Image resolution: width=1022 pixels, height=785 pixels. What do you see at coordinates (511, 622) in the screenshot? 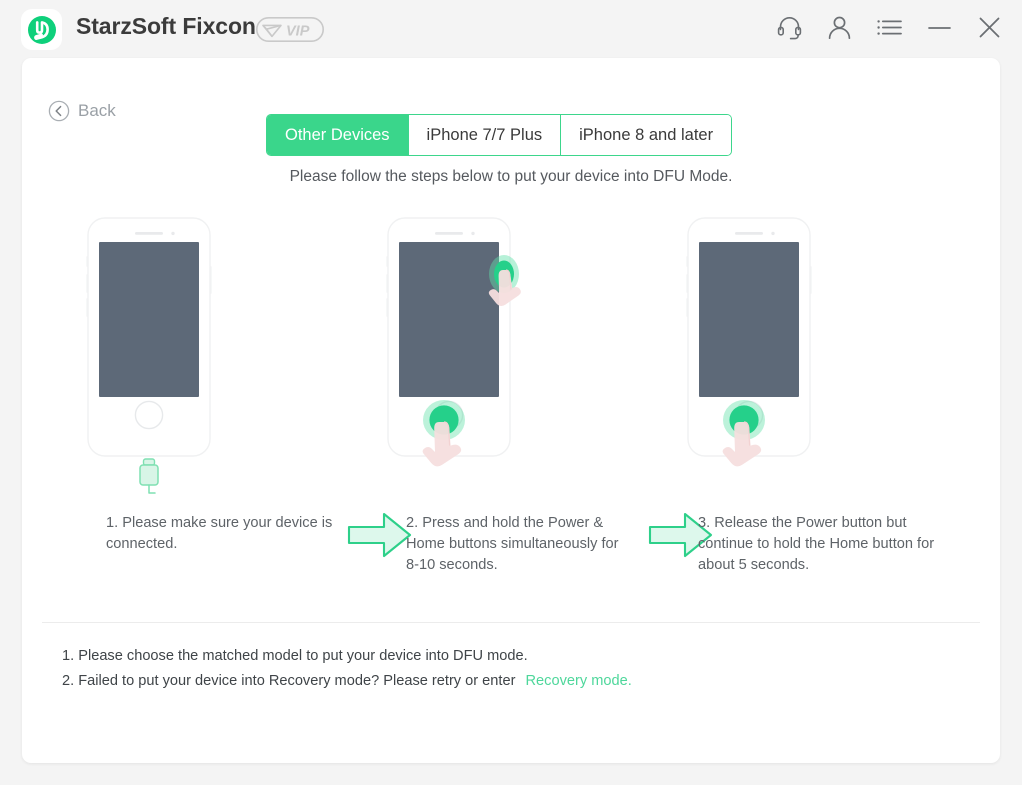
I see `footer-divider` at bounding box center [511, 622].